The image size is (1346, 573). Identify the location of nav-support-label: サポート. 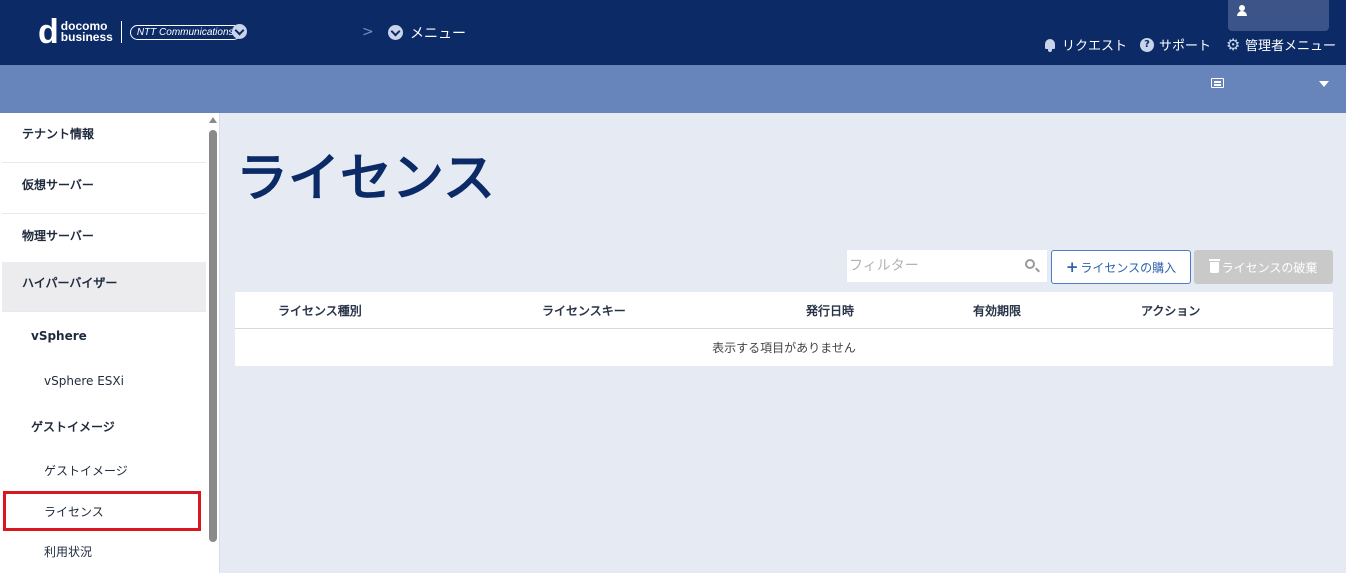
(1185, 46).